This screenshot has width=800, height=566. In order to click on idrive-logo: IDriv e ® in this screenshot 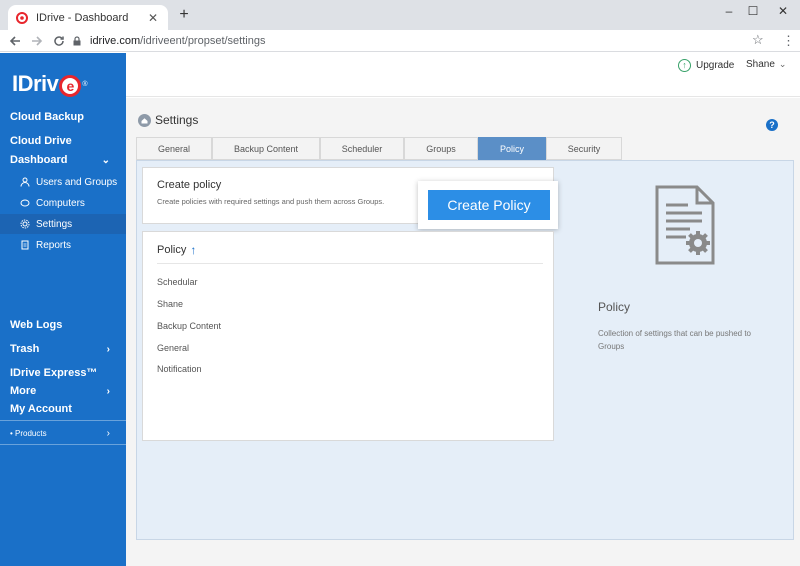, I will do `click(50, 84)`.